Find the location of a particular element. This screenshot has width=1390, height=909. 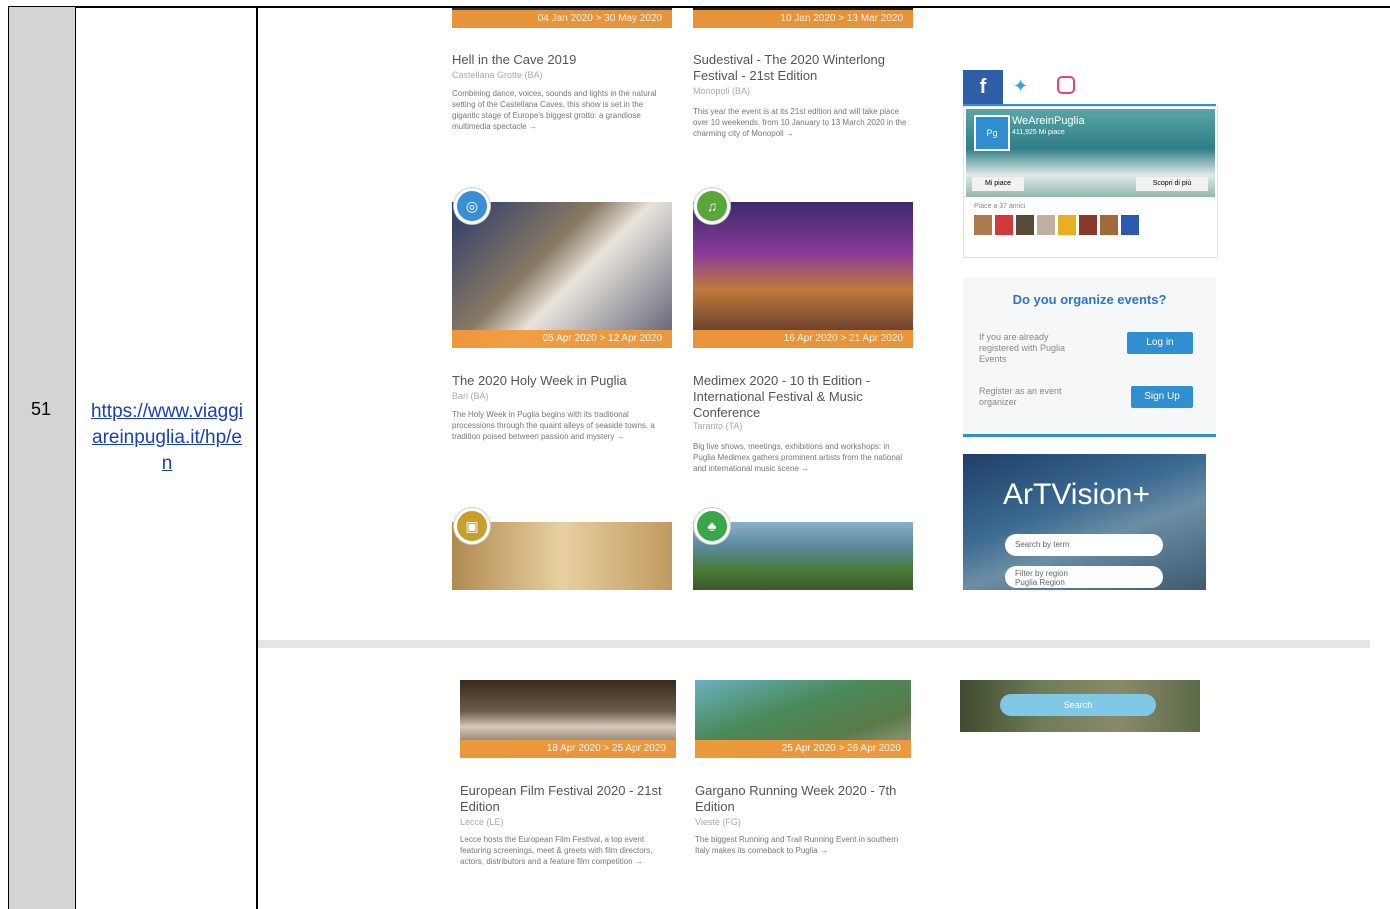

ad-search-banner: Search is located at coordinates (1080, 706).